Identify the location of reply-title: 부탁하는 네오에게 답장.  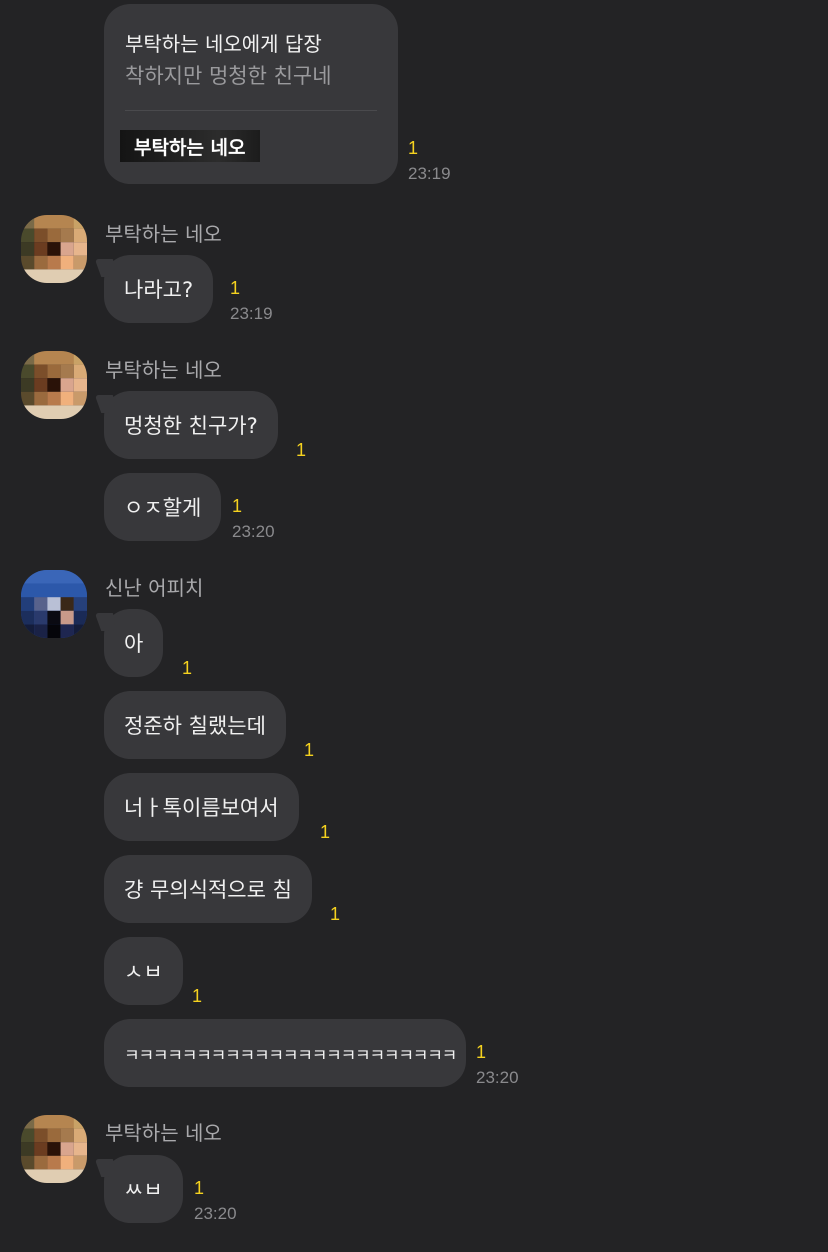
(223, 44).